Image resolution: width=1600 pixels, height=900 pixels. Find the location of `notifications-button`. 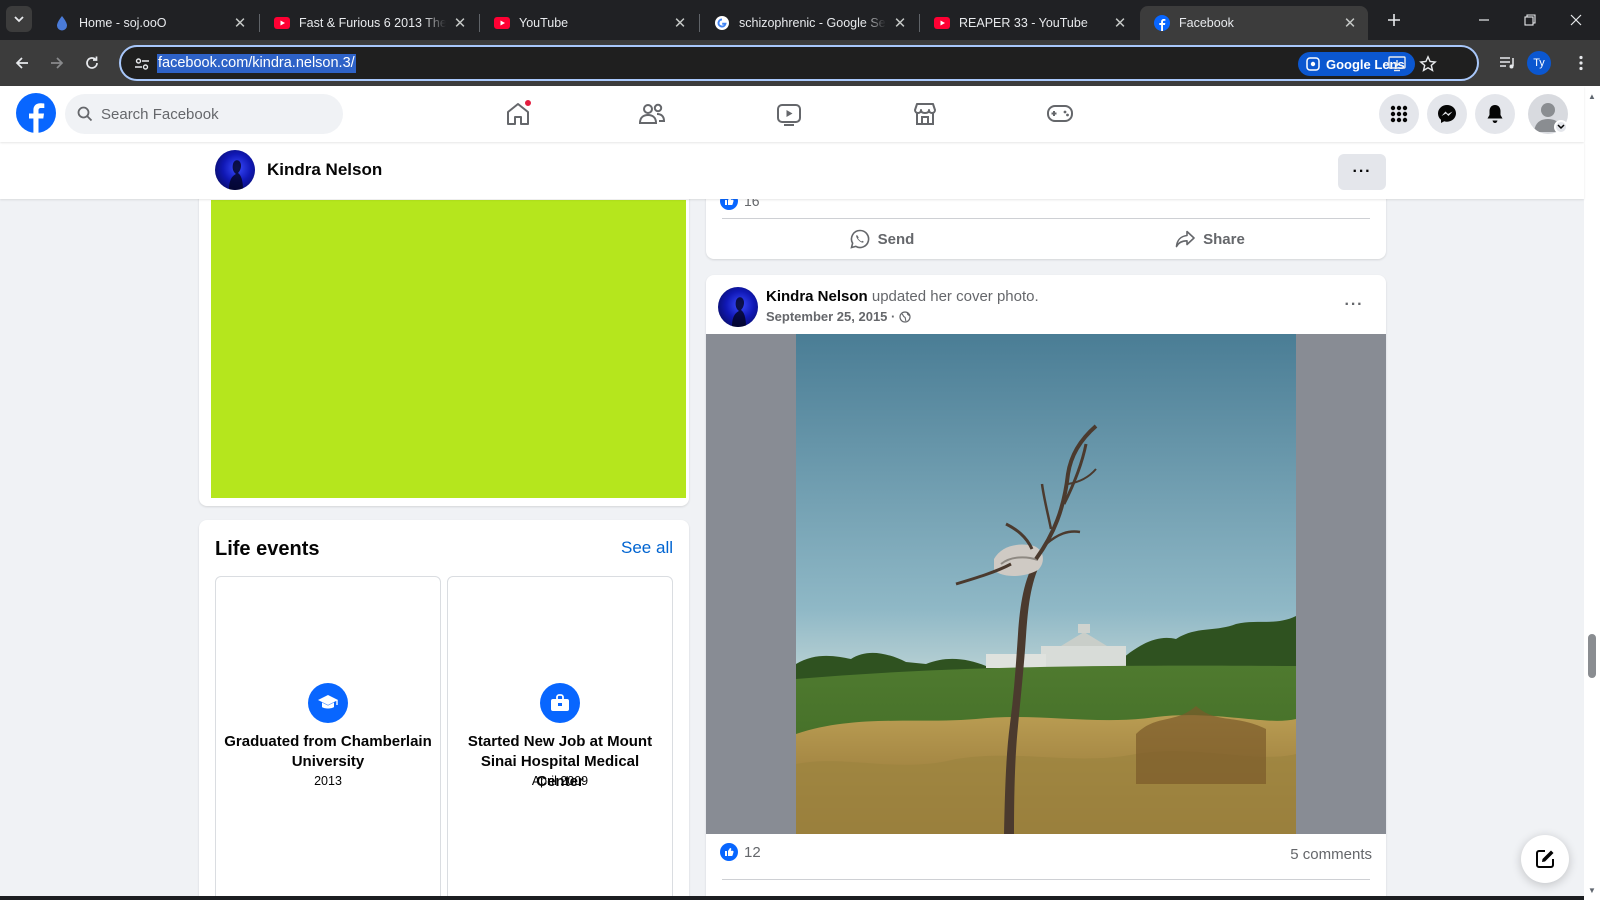

notifications-button is located at coordinates (1495, 114).